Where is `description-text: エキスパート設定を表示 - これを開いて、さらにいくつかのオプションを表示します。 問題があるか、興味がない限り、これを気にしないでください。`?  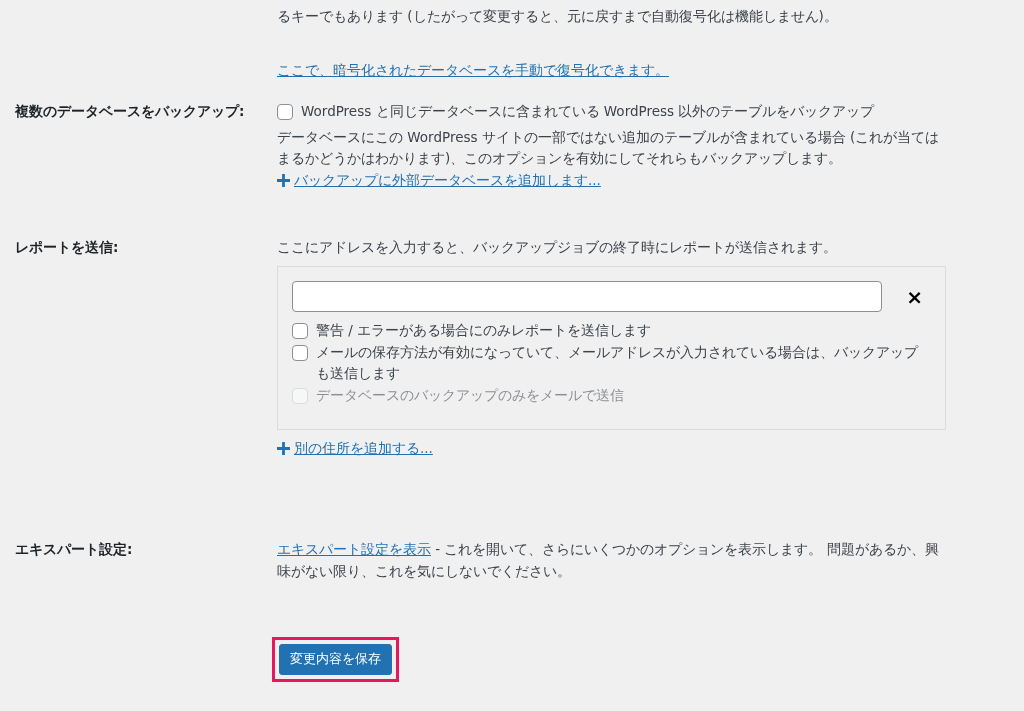 description-text: エキスパート設定を表示 - これを開いて、さらにいくつかのオプションを表示します。 問題があるか、興味がない限り、これを気にしないでください。 is located at coordinates (608, 560).